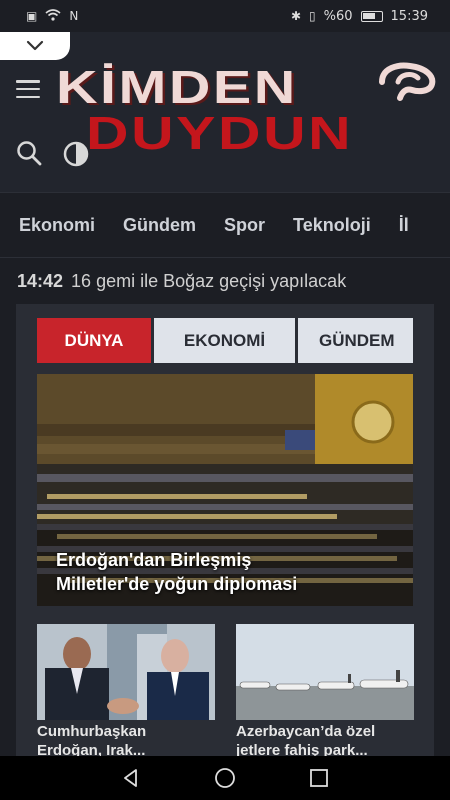 The width and height of the screenshot is (450, 800). What do you see at coordinates (159, 225) in the screenshot?
I see `nav-item-gundem: Gündem` at bounding box center [159, 225].